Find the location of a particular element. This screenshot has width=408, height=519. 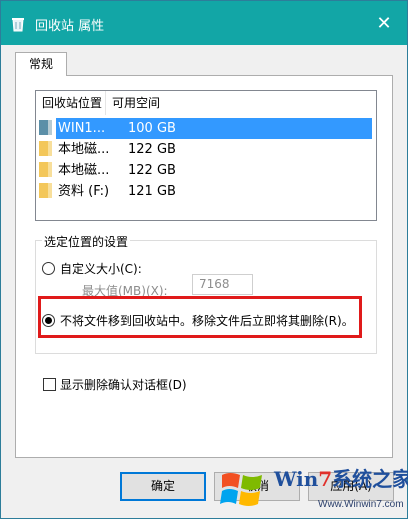

highlight-annotation-box is located at coordinates (200, 317).